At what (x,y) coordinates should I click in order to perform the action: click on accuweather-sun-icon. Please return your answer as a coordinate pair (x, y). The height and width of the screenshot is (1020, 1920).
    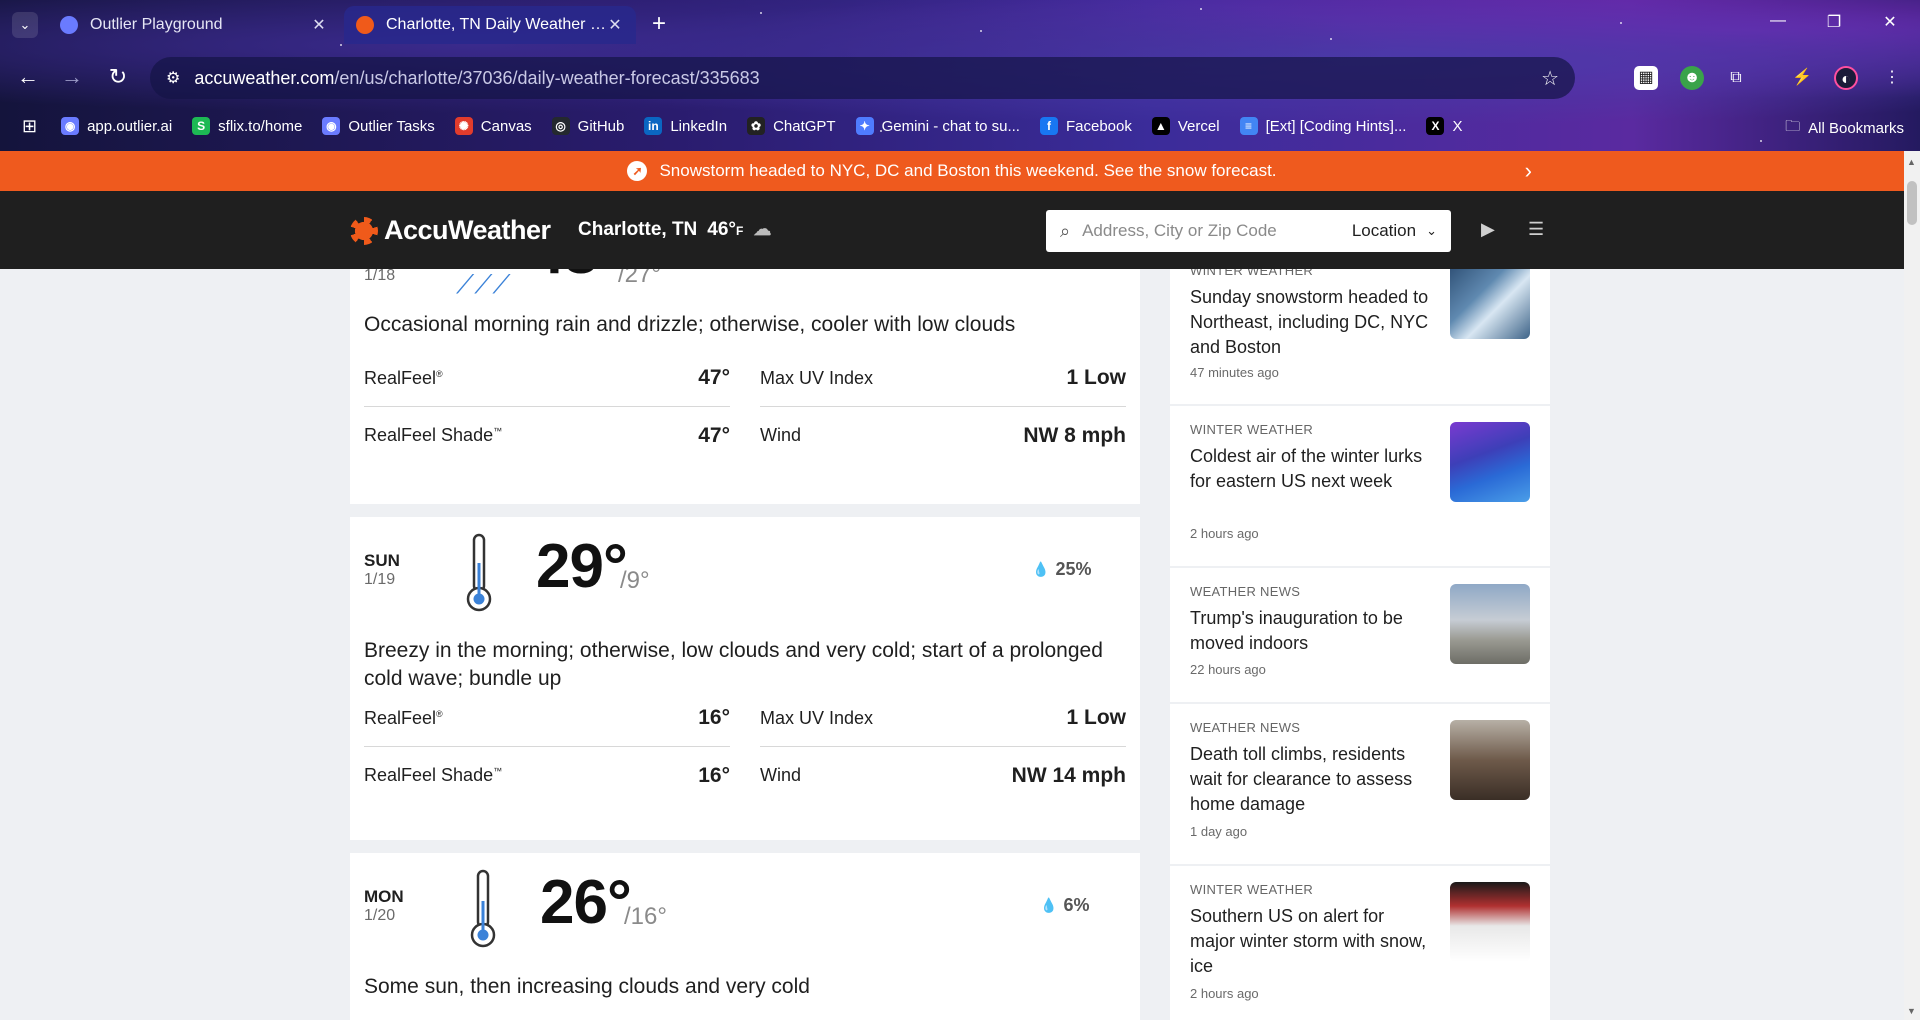
    Looking at the image, I should click on (364, 230).